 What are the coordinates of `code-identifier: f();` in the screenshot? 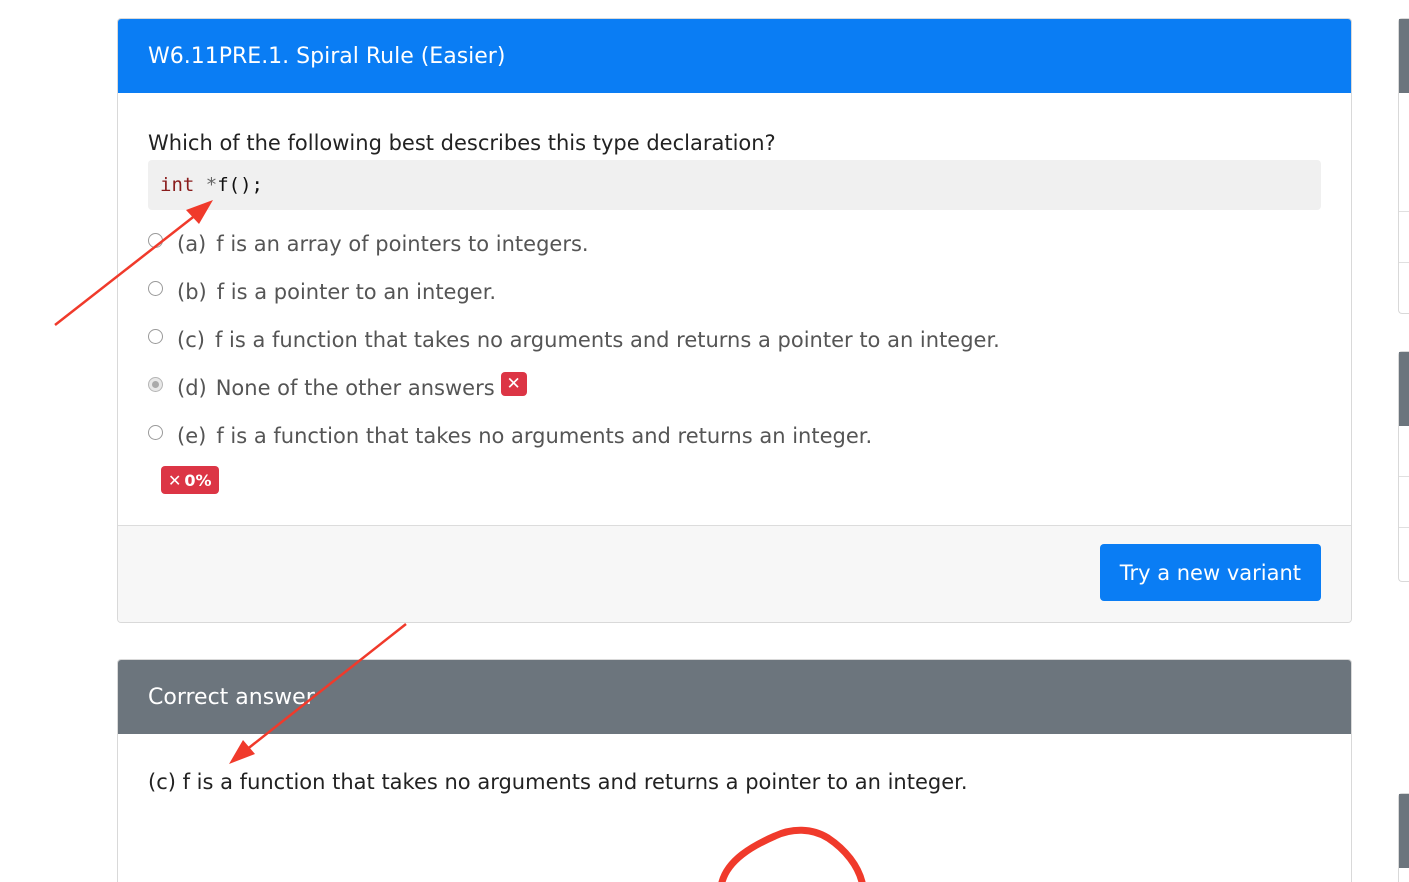 It's located at (240, 185).